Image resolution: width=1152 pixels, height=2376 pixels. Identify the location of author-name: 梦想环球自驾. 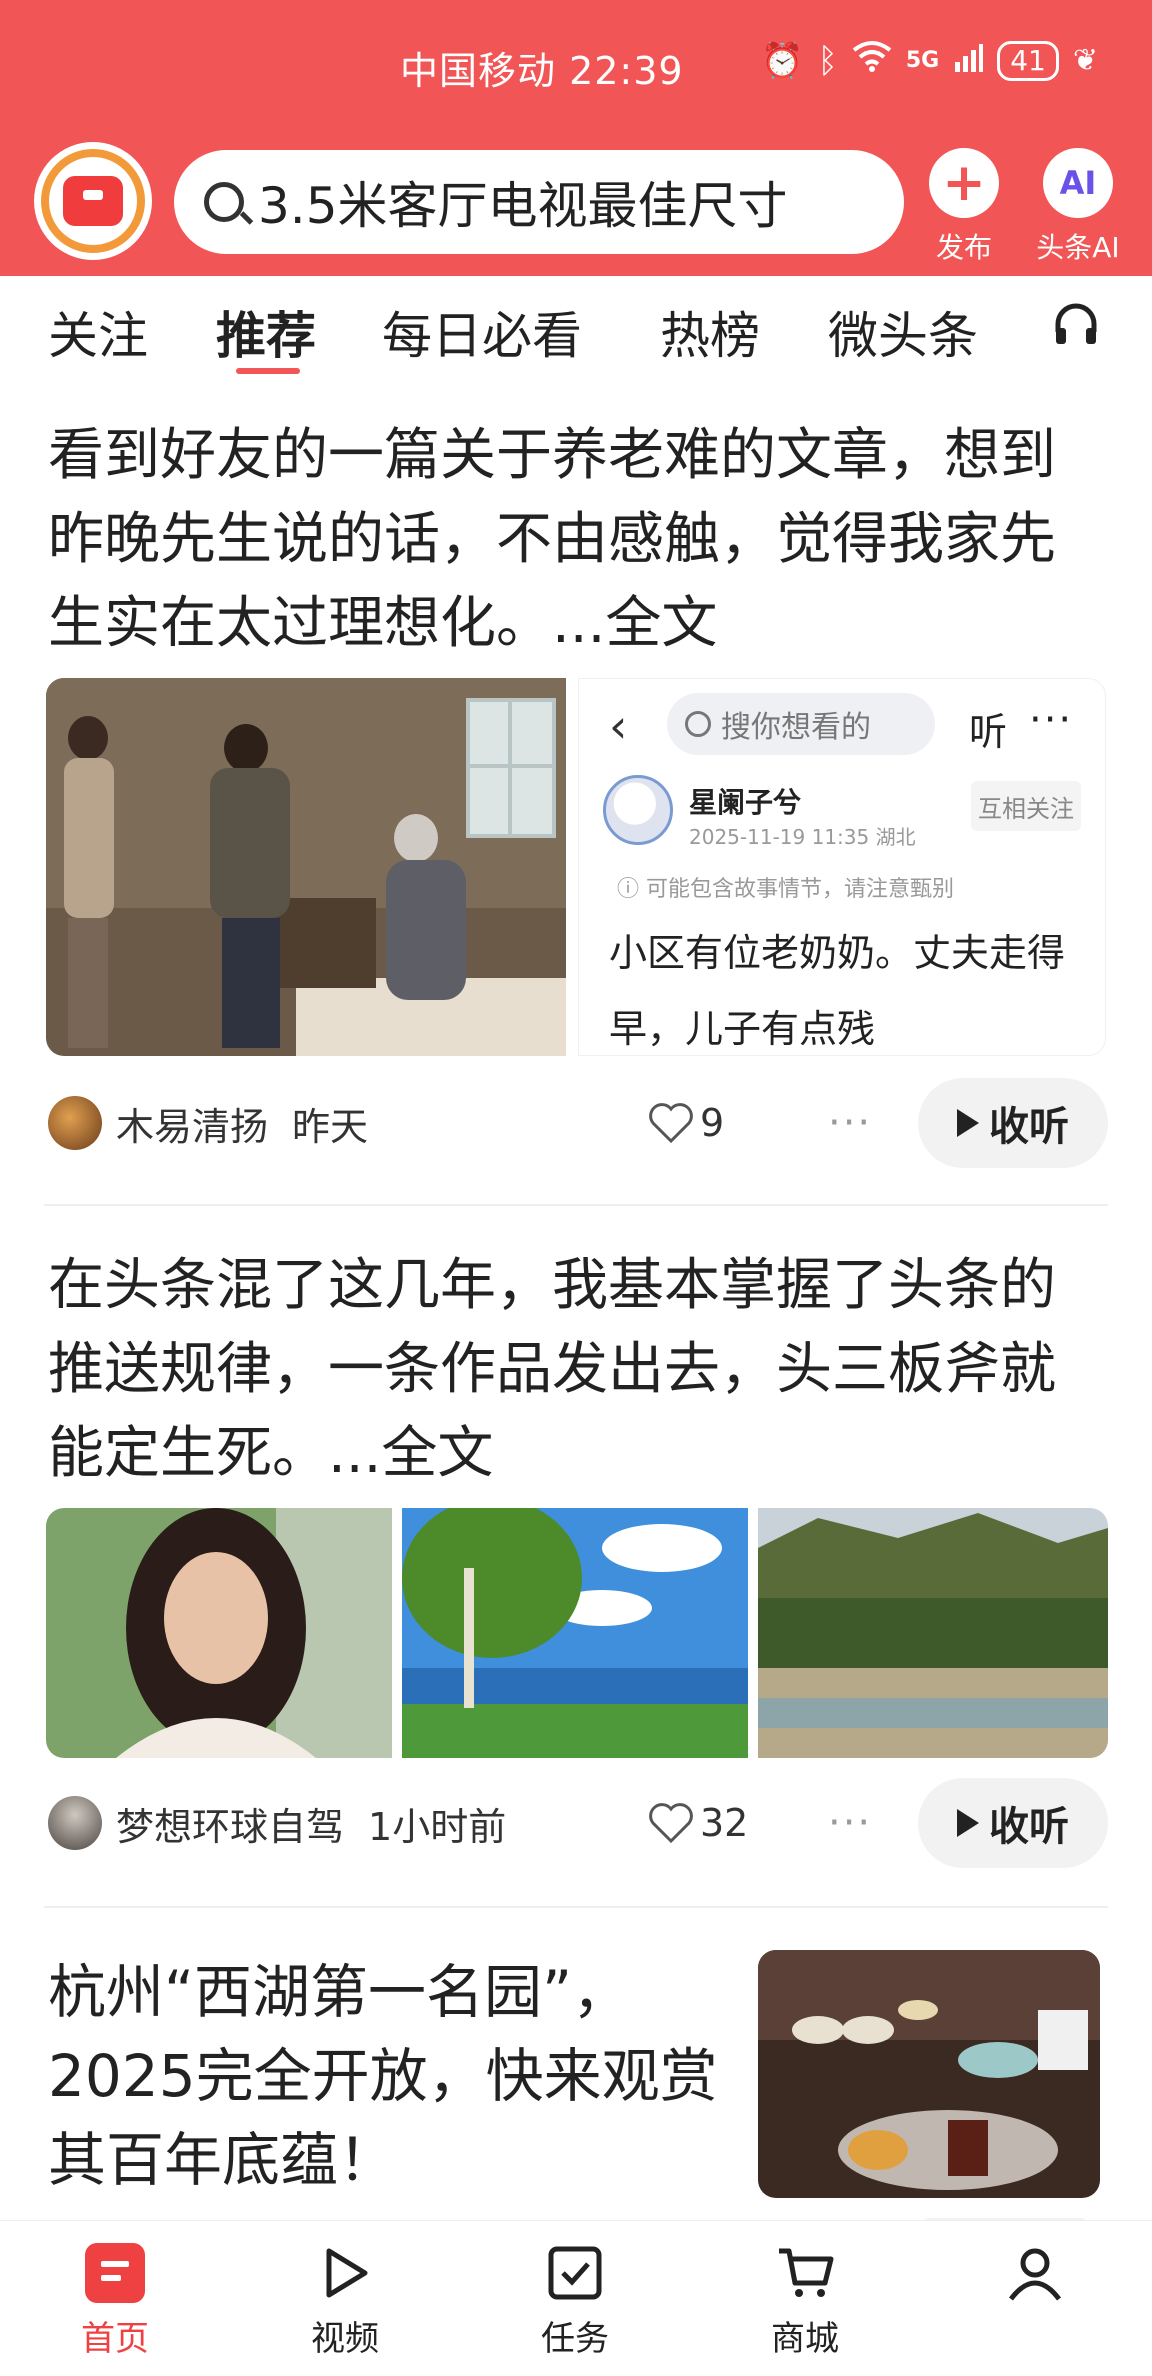
(230, 1823).